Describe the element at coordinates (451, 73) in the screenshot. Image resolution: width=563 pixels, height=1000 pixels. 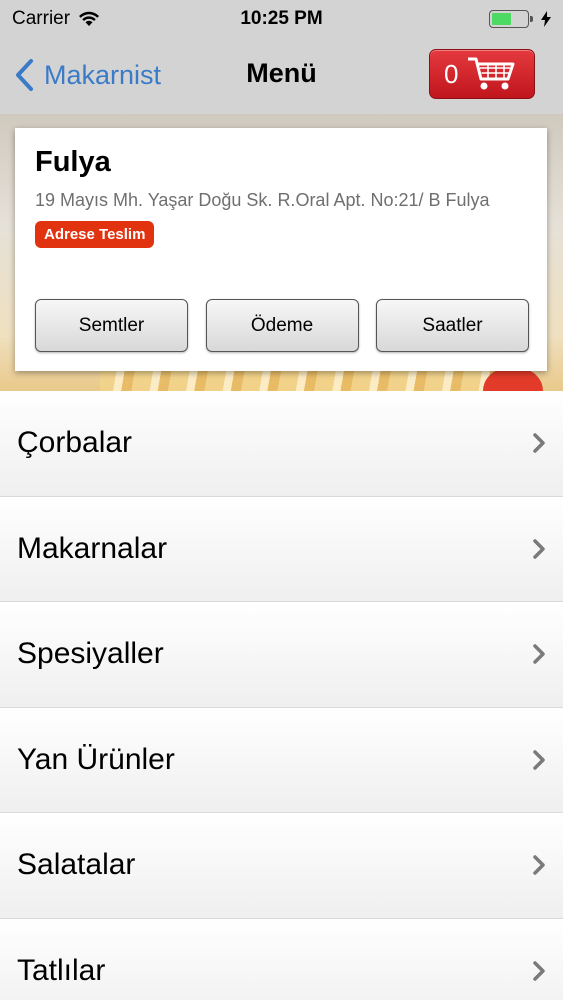
I see `cart-count: 0` at that location.